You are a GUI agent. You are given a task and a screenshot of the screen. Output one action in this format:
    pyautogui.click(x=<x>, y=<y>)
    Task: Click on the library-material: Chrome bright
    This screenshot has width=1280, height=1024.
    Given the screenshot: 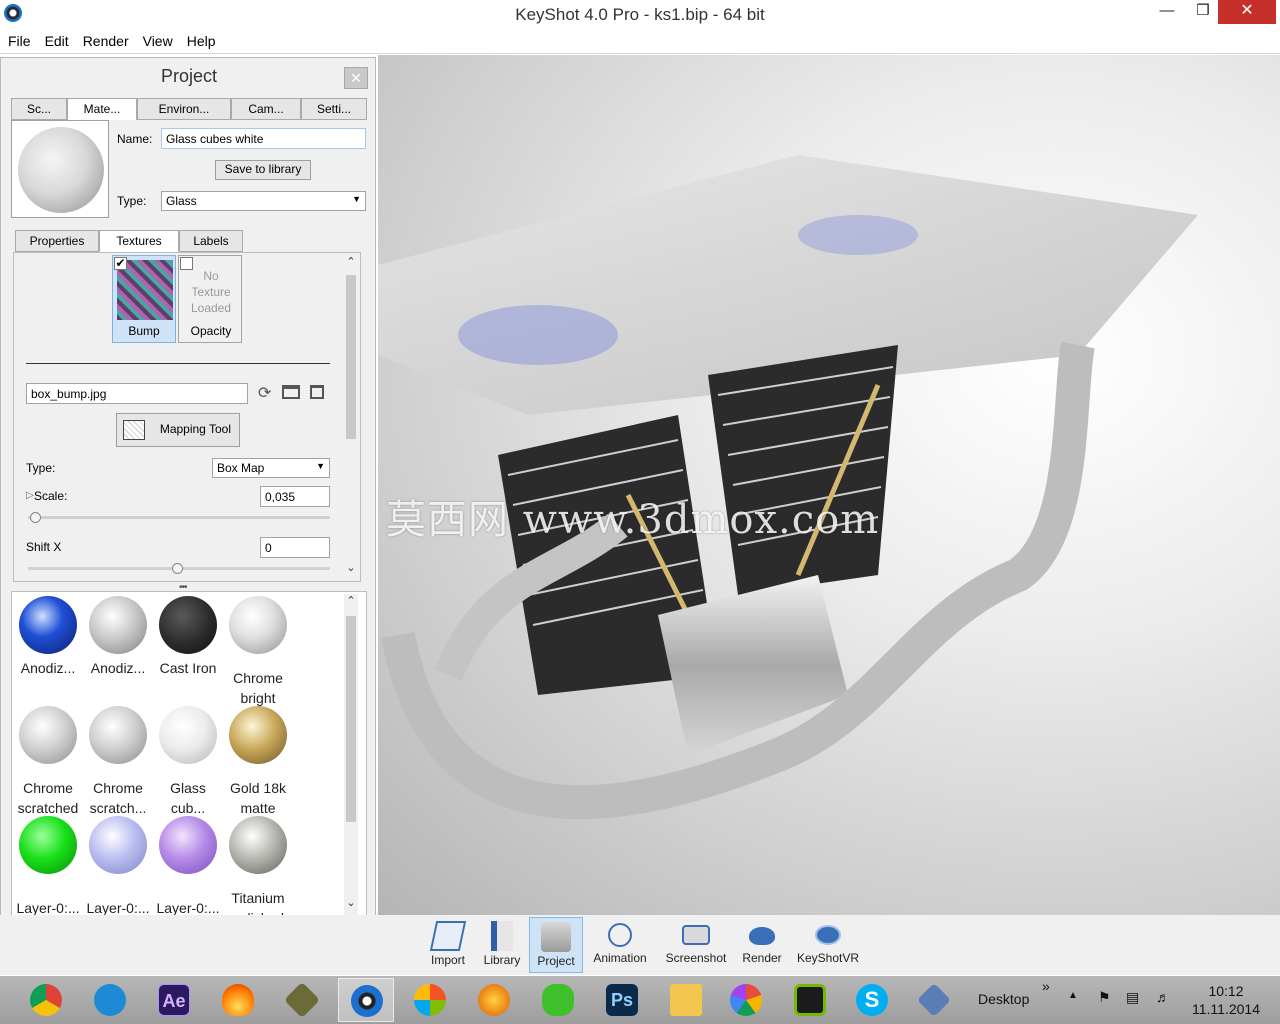 What is the action you would take?
    pyautogui.click(x=258, y=652)
    